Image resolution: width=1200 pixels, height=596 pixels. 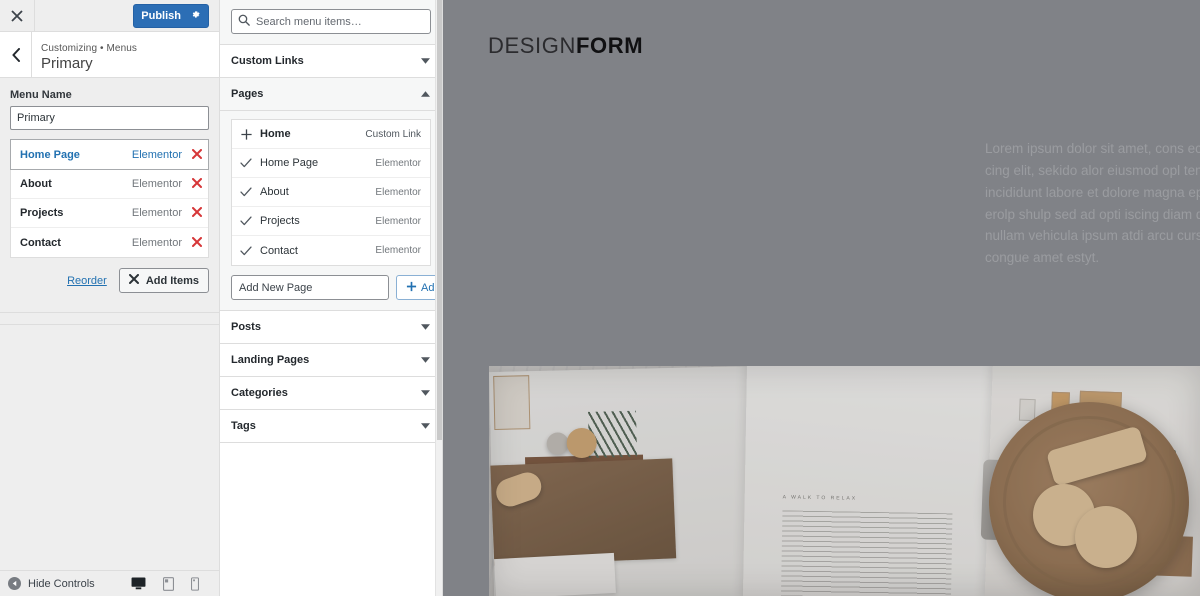 I want to click on page-list-item-label: Projects, so click(x=280, y=221).